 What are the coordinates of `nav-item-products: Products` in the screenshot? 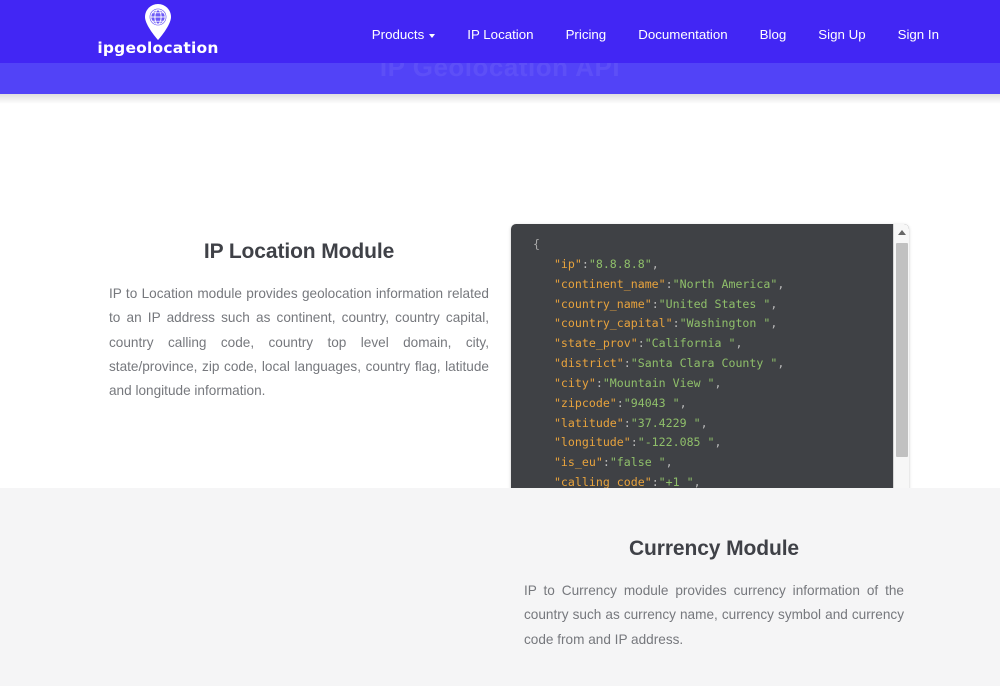 It's located at (403, 35).